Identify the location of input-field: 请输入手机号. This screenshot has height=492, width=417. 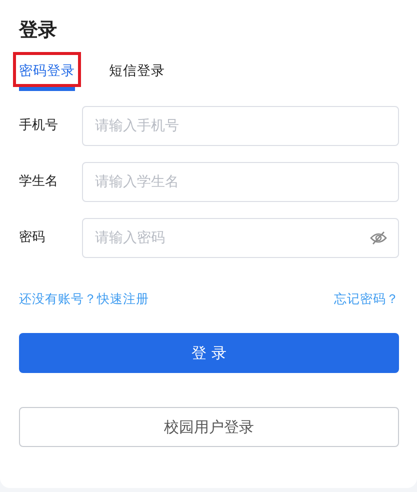
(240, 126).